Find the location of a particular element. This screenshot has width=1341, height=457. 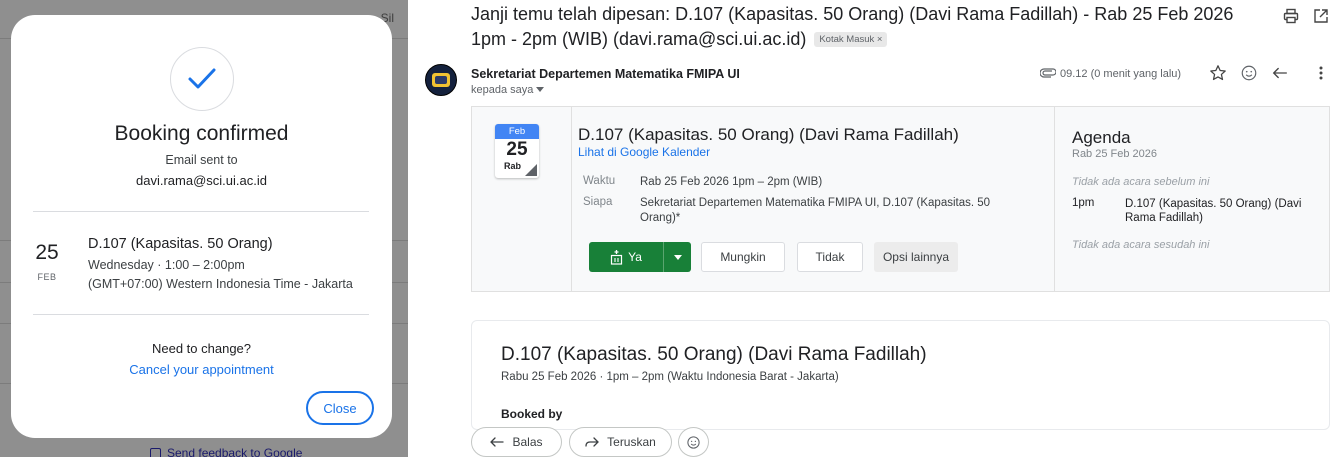

paperclip-icon is located at coordinates (1048, 74).